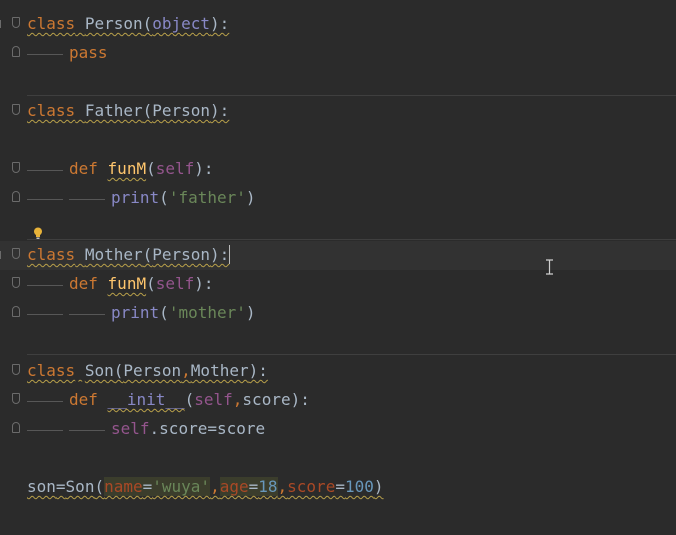 The height and width of the screenshot is (535, 676). Describe the element at coordinates (183, 428) in the screenshot. I see `attribute-name: score` at that location.